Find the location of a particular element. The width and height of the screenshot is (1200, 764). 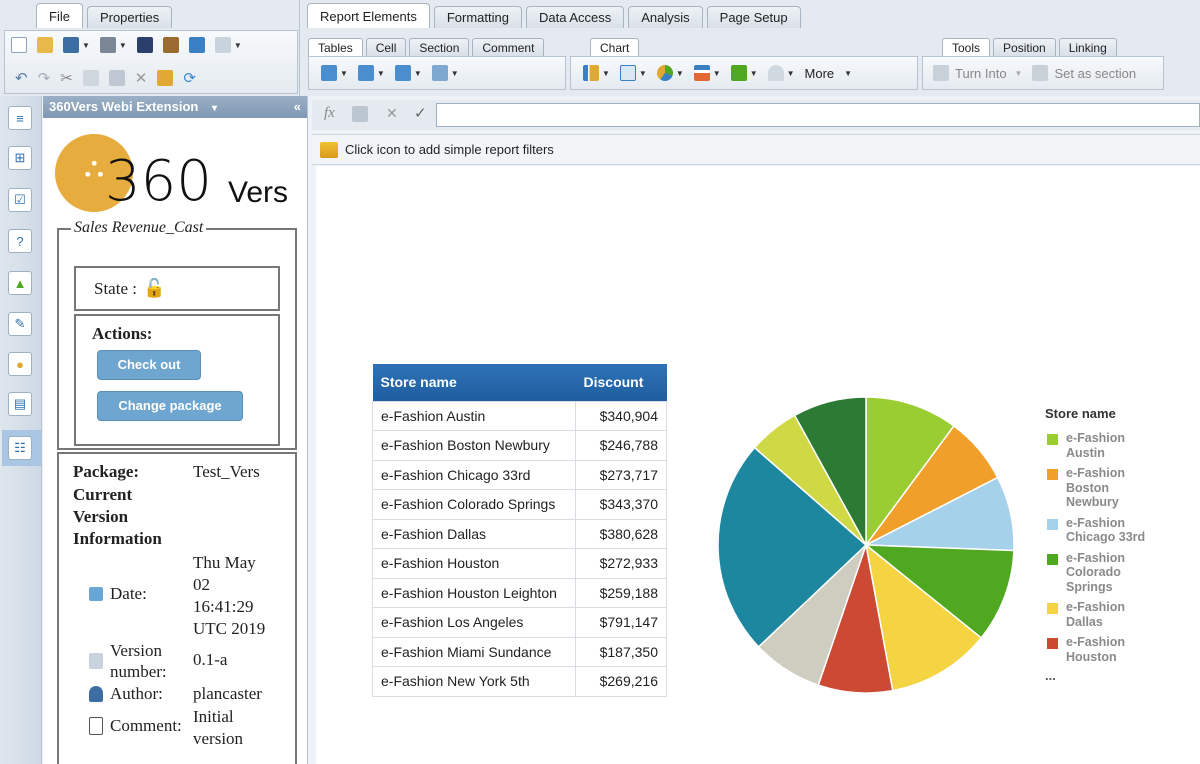

table-row: e-Fashion Houston Leighton $259,188 is located at coordinates (519, 592).